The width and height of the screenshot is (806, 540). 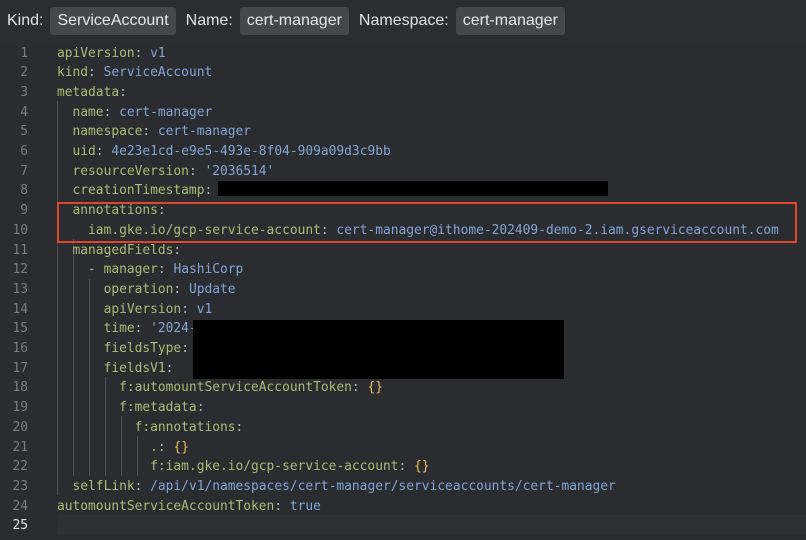 I want to click on yaml-key: f:metadata, so click(x=127, y=408).